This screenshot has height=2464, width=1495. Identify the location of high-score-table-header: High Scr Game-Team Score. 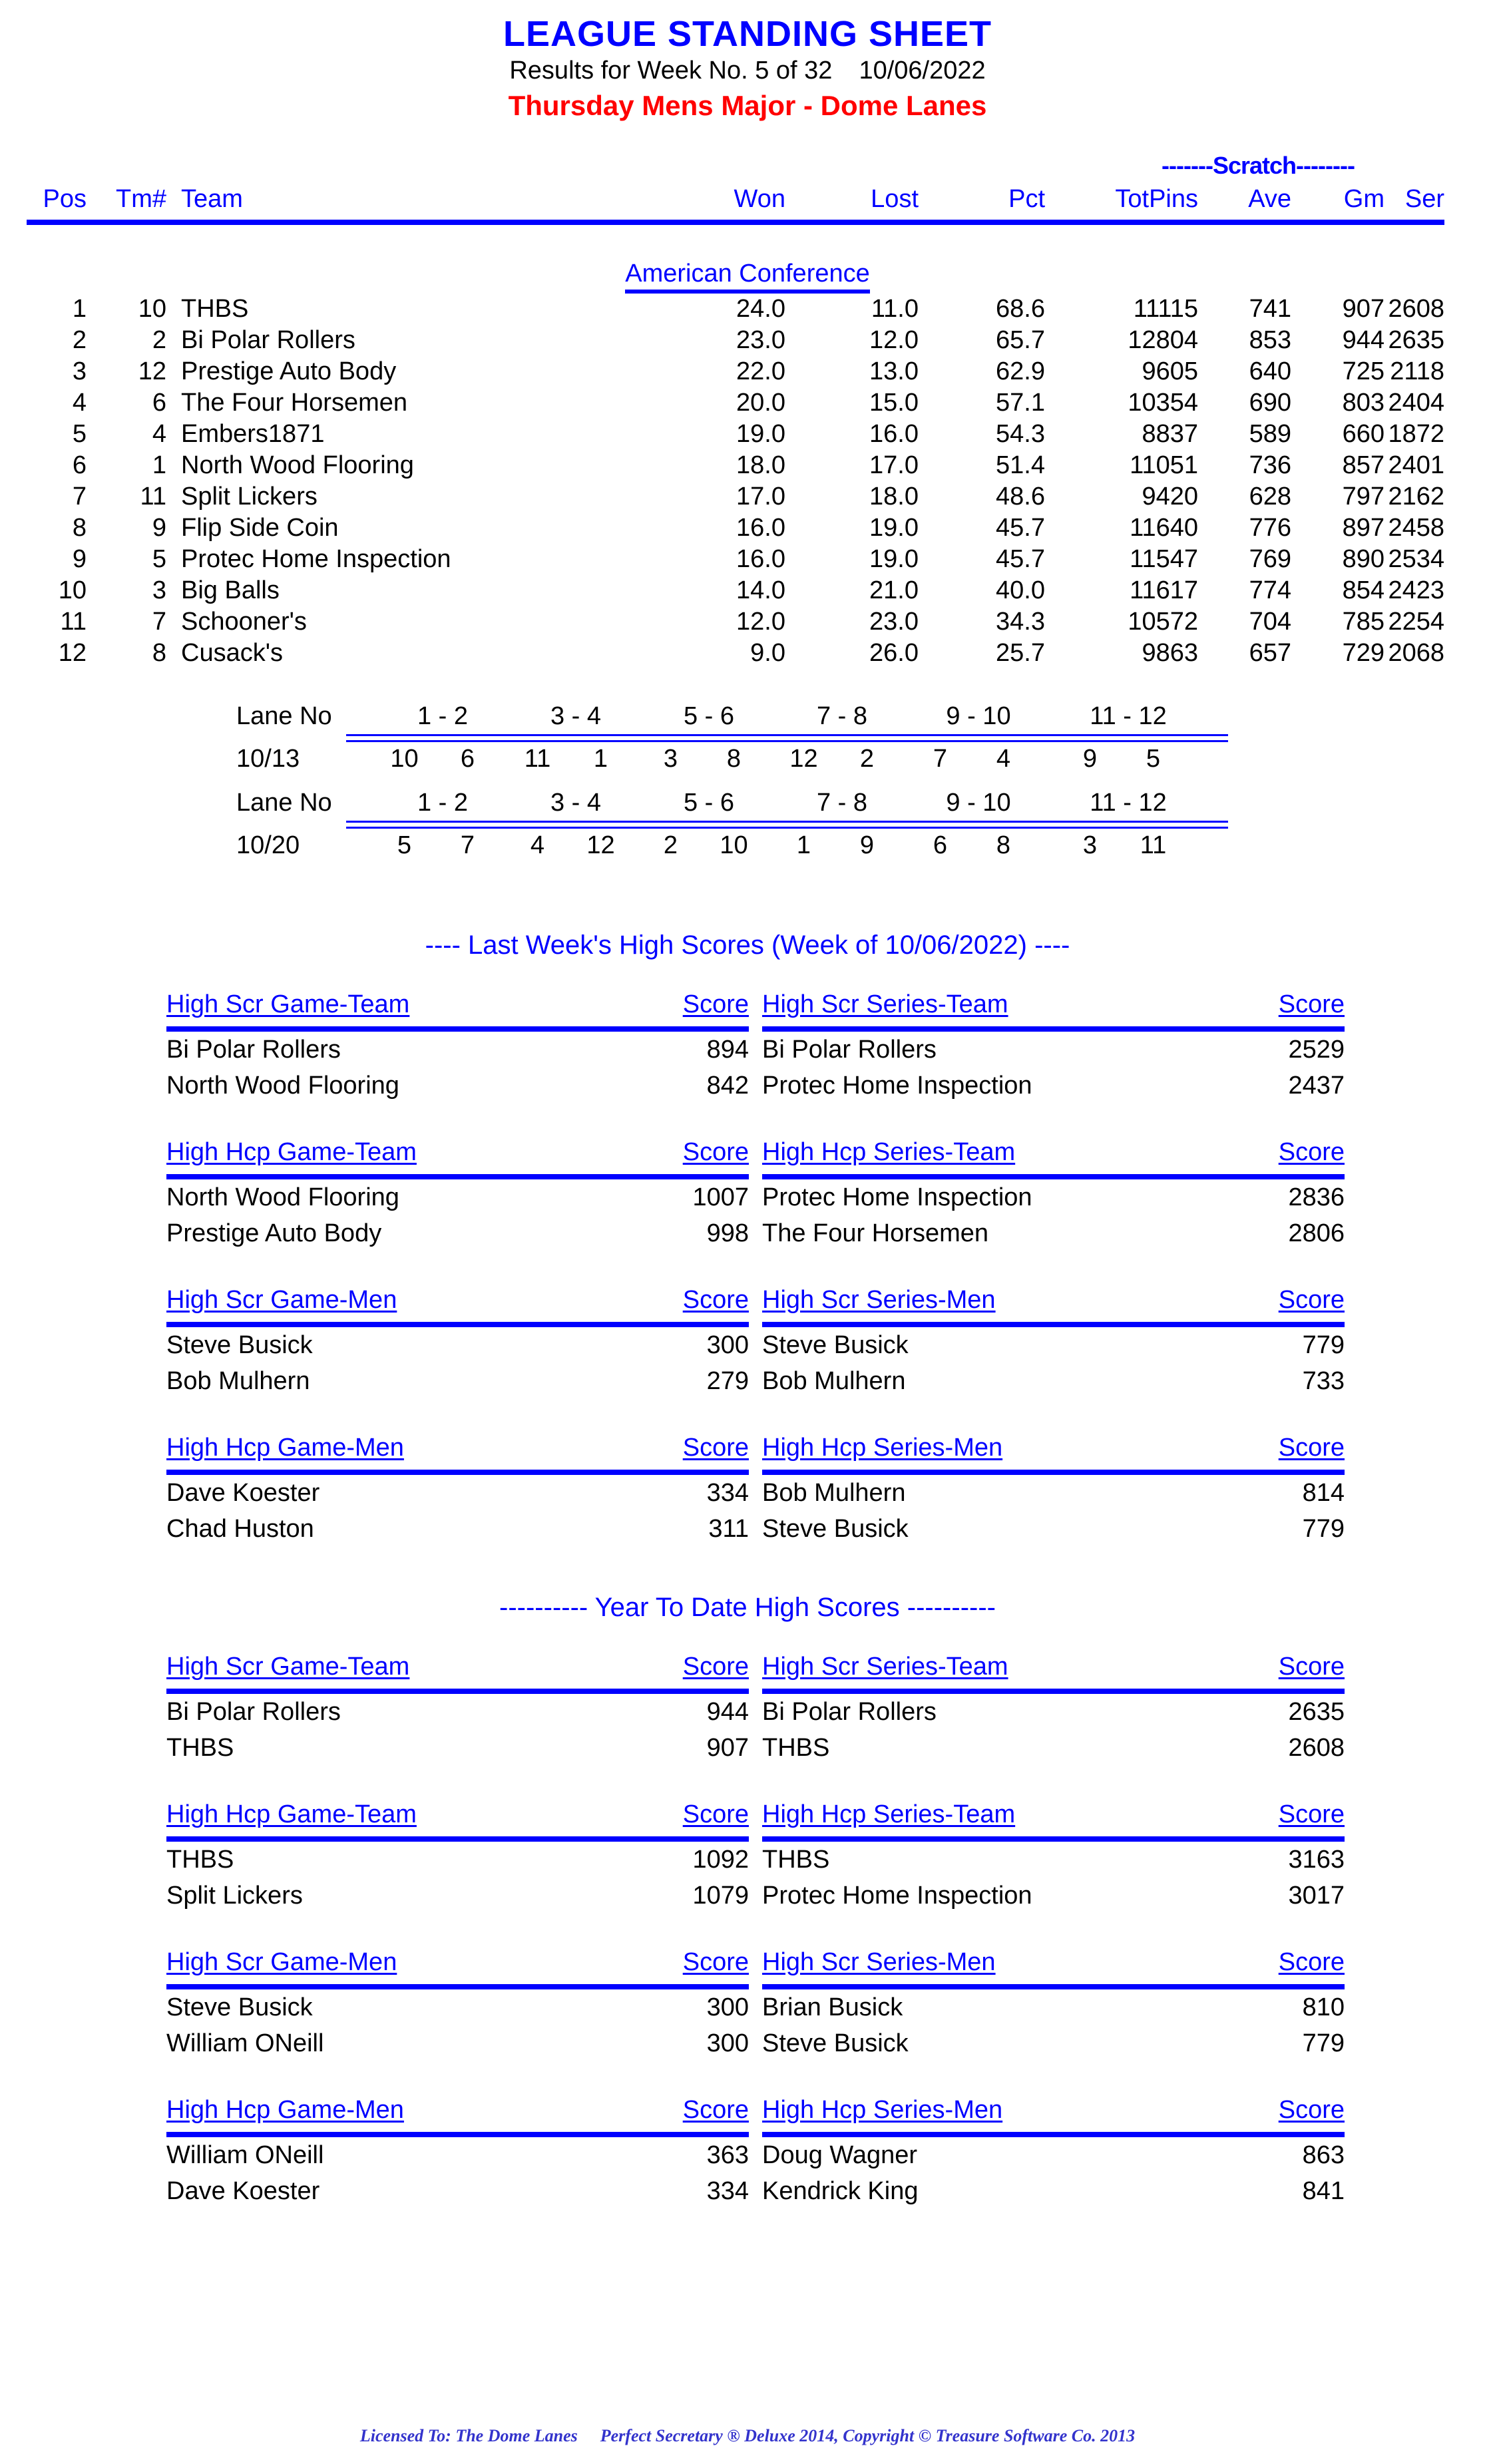
(457, 1006).